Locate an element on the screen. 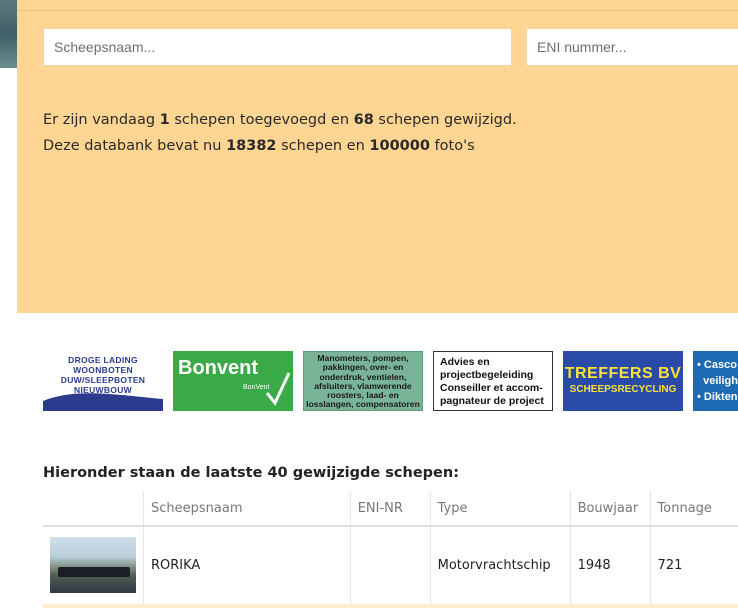  table-row: RORIKA Motorvrachtschip 1948 721 is located at coordinates (390, 565).